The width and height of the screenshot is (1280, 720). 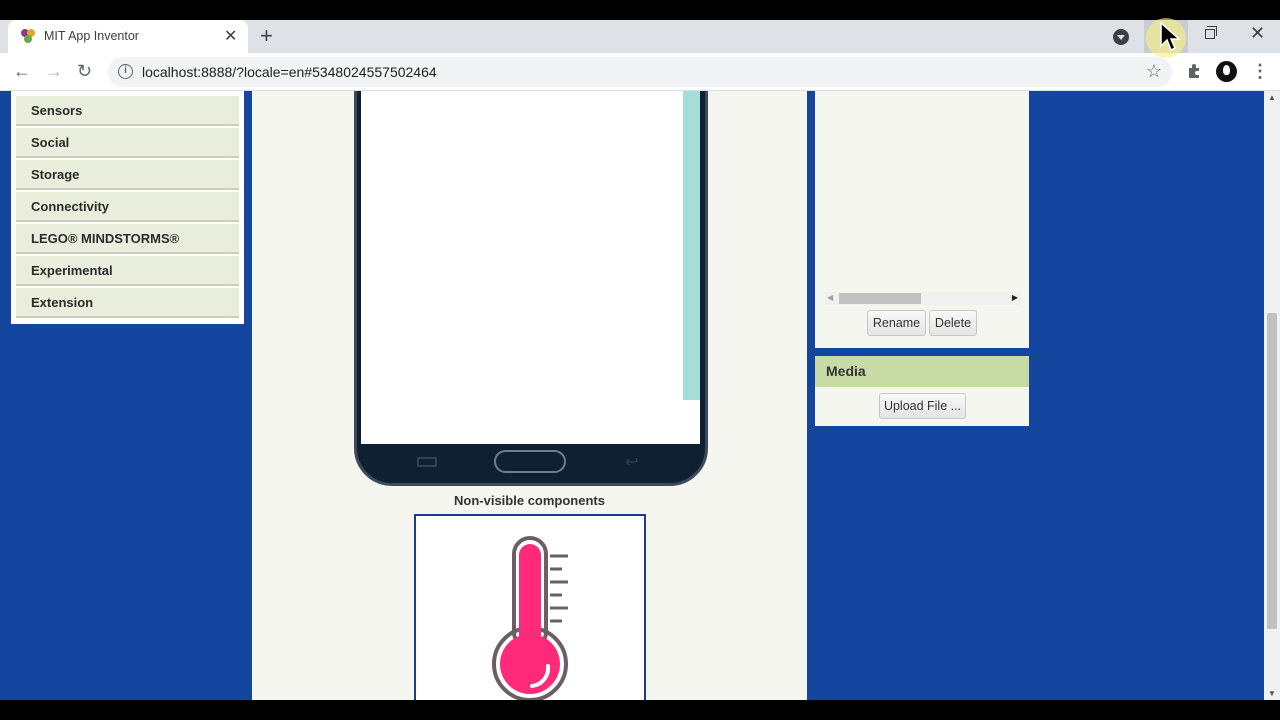 What do you see at coordinates (529, 500) in the screenshot?
I see `nonvisible-components-label: Non-visible components` at bounding box center [529, 500].